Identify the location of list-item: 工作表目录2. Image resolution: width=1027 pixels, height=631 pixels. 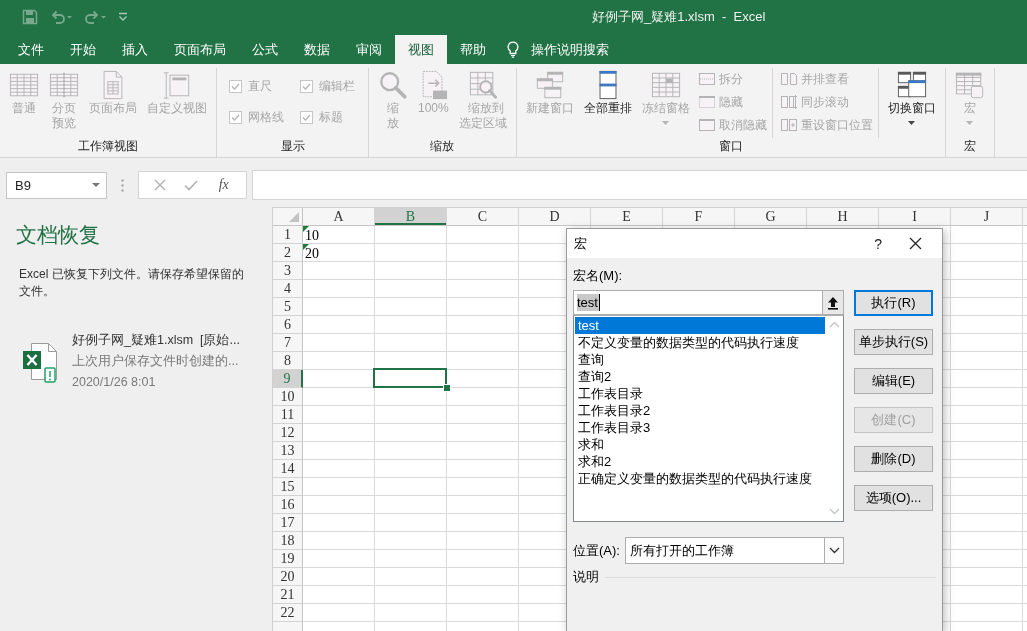
(700, 410).